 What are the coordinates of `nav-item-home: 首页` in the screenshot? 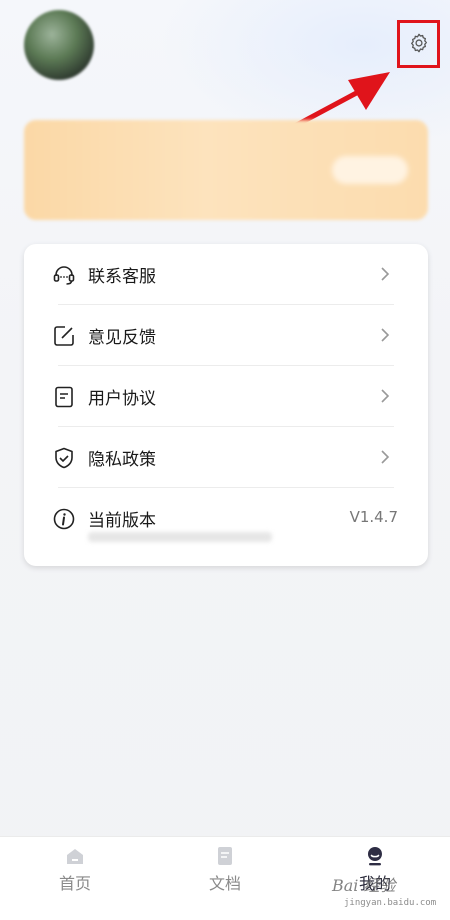 It's located at (75, 867).